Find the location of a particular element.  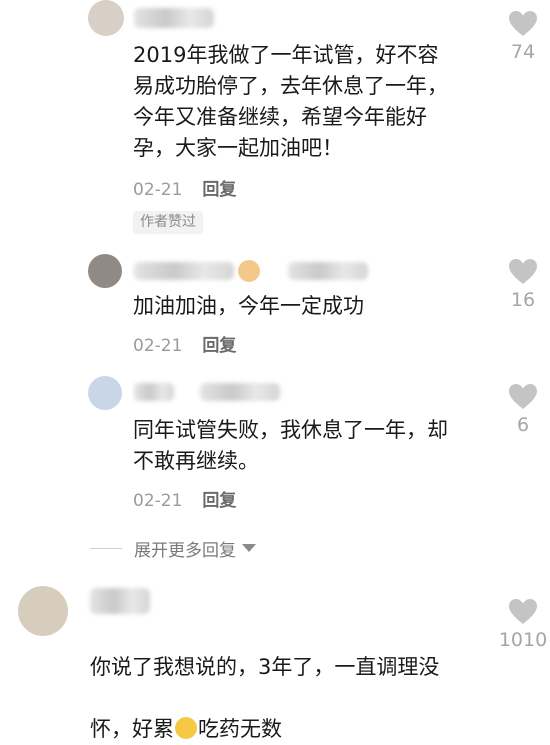

triangle-down-icon is located at coordinates (249, 548).